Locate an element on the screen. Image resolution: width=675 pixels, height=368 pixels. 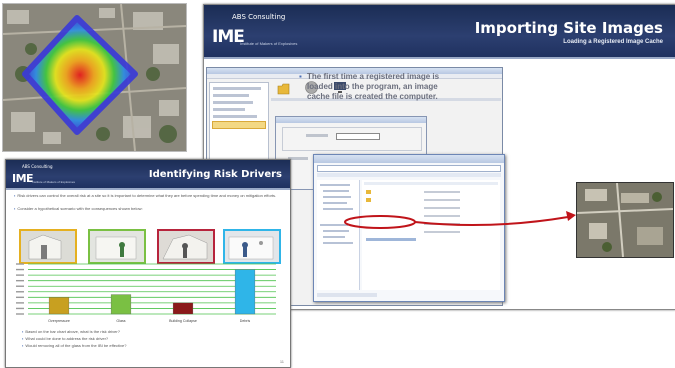
slide-title: Importing Site Images is located at coordinates (568, 28).